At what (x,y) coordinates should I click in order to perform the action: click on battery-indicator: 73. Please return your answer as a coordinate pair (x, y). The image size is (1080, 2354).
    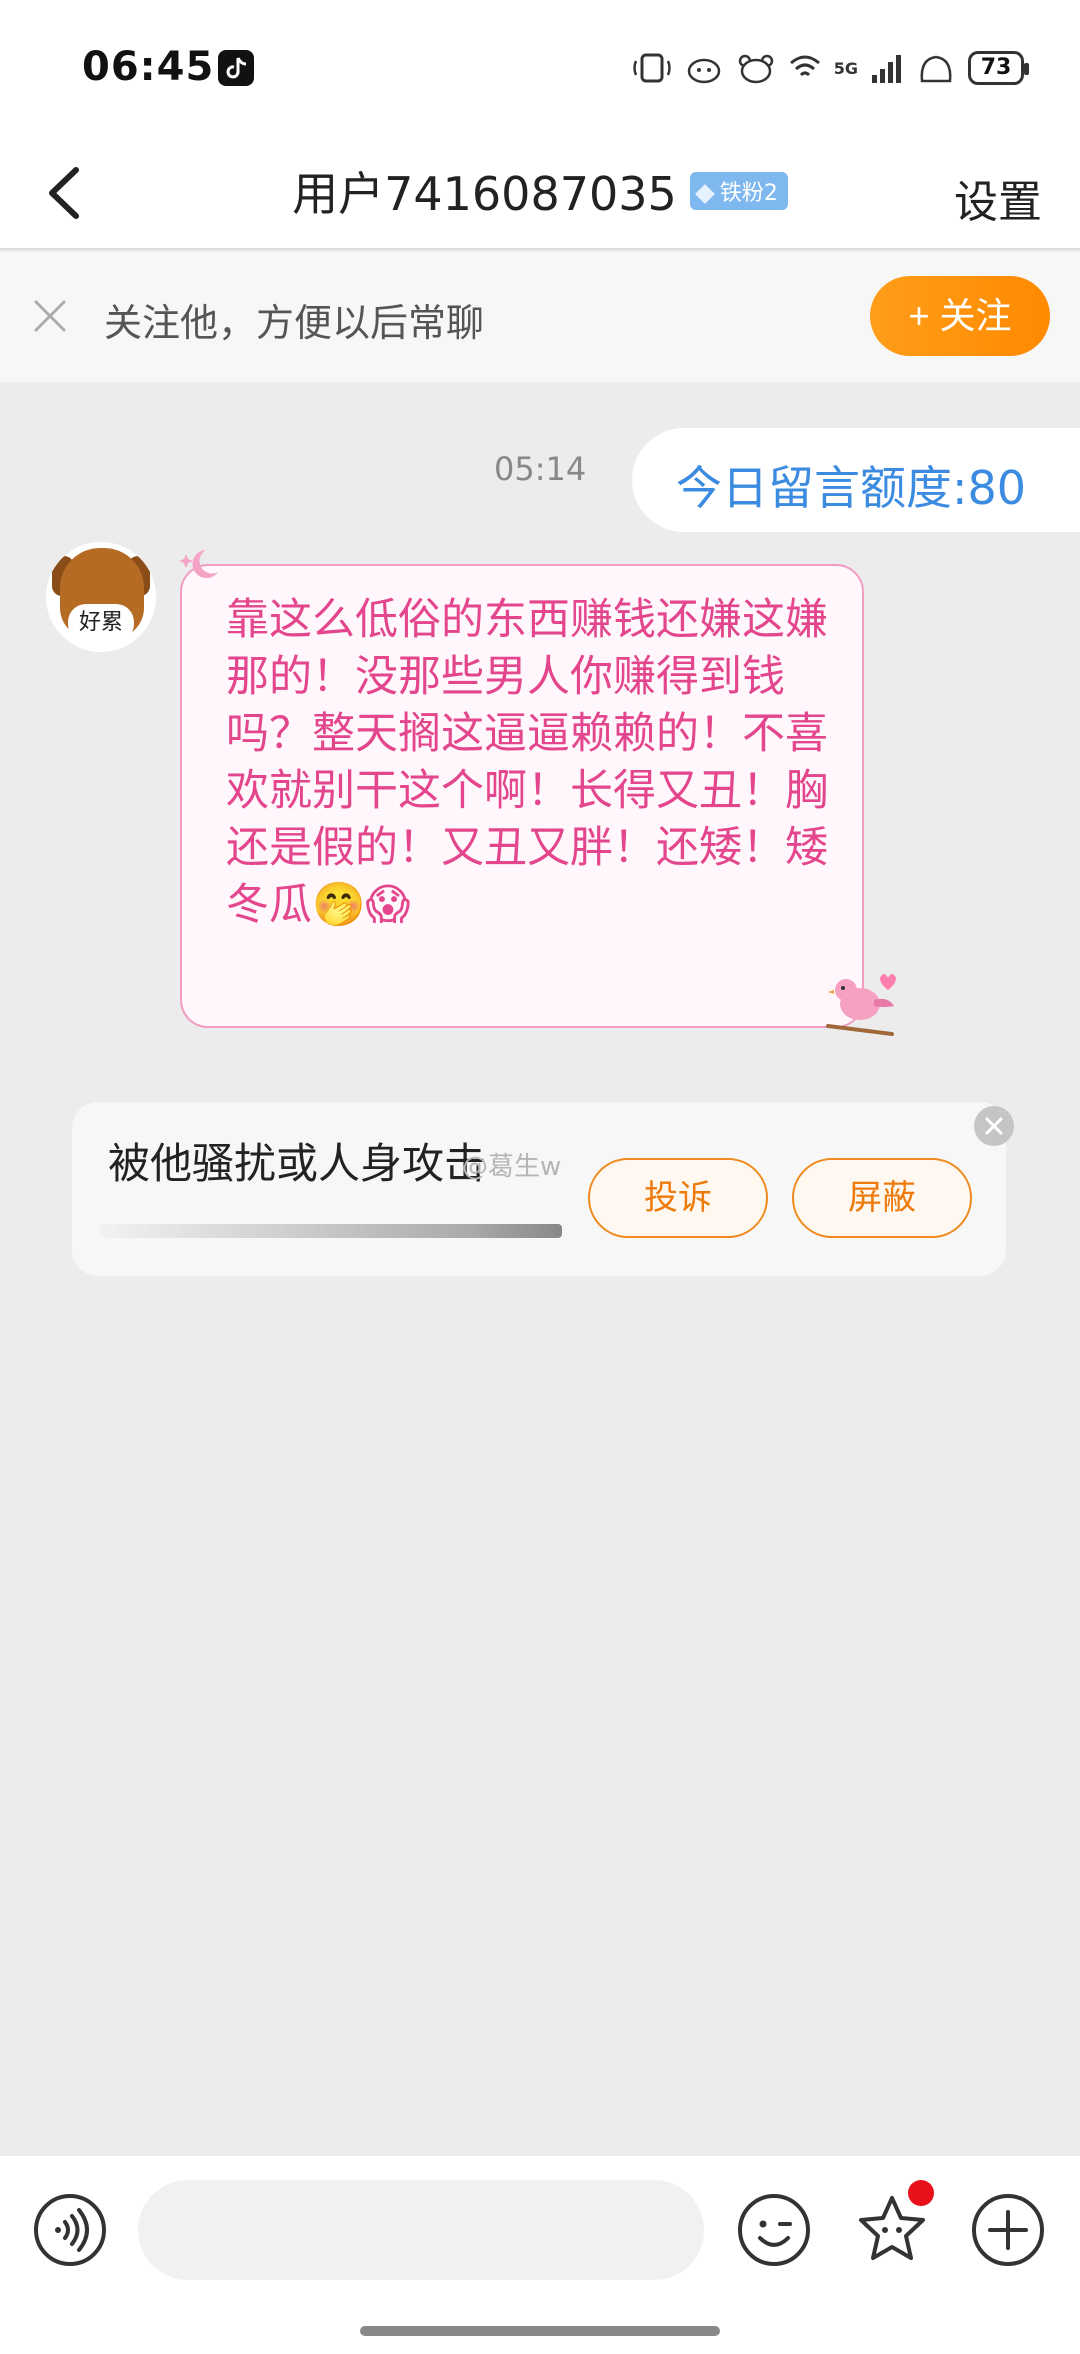
    Looking at the image, I should click on (998, 68).